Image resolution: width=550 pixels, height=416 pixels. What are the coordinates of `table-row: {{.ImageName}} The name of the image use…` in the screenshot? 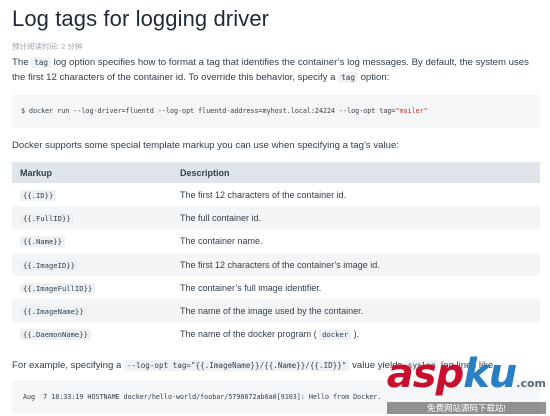 It's located at (276, 311).